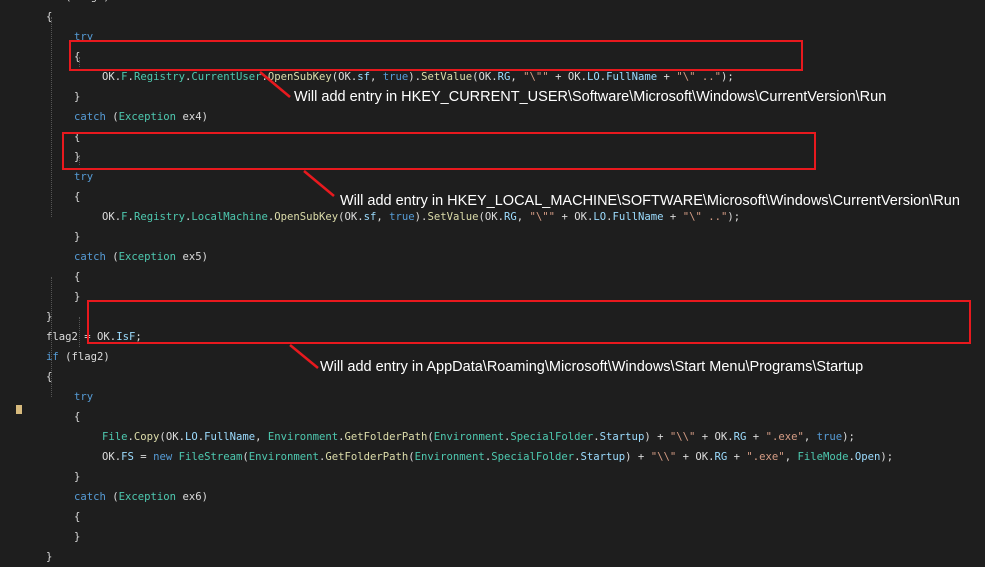 This screenshot has height=567, width=985. I want to click on code-line: catch (Exception ex6), so click(141, 497).